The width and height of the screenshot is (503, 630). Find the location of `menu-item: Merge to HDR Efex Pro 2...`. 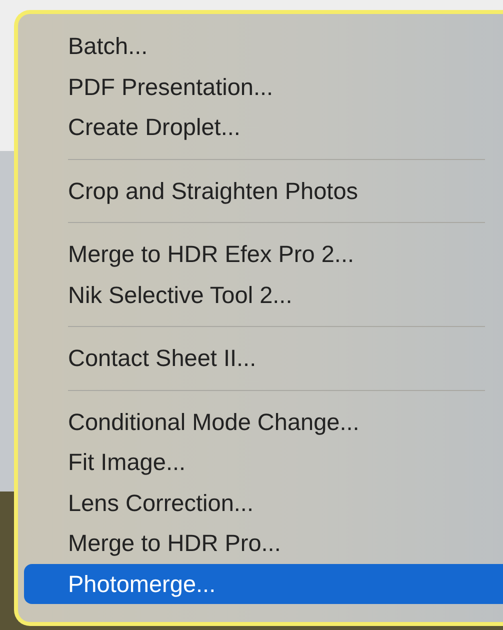

menu-item: Merge to HDR Efex Pro 2... is located at coordinates (263, 254).